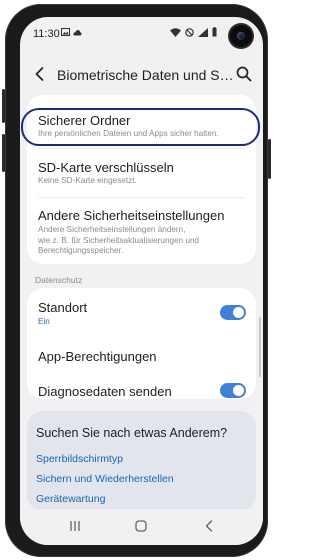 The image size is (320, 560). I want to click on subtitle-line: Berechtigungsspeicher., so click(81, 250).